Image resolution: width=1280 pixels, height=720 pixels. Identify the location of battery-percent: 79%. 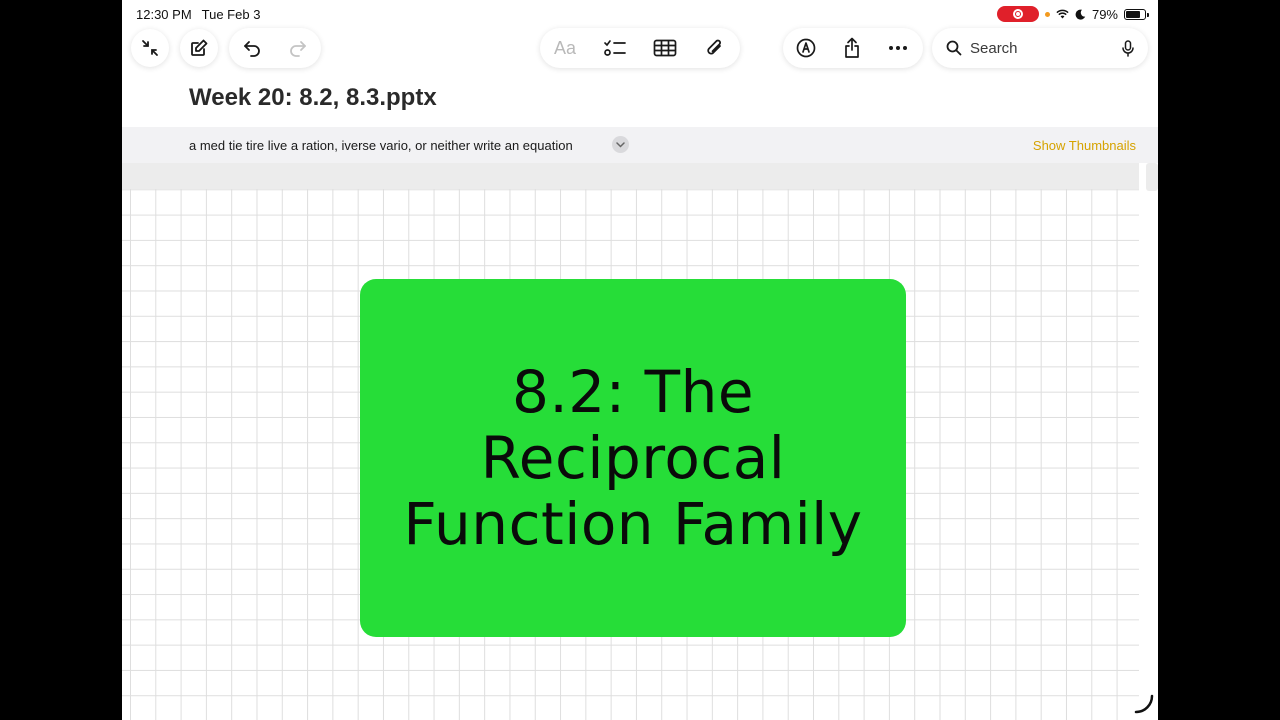
(1104, 14).